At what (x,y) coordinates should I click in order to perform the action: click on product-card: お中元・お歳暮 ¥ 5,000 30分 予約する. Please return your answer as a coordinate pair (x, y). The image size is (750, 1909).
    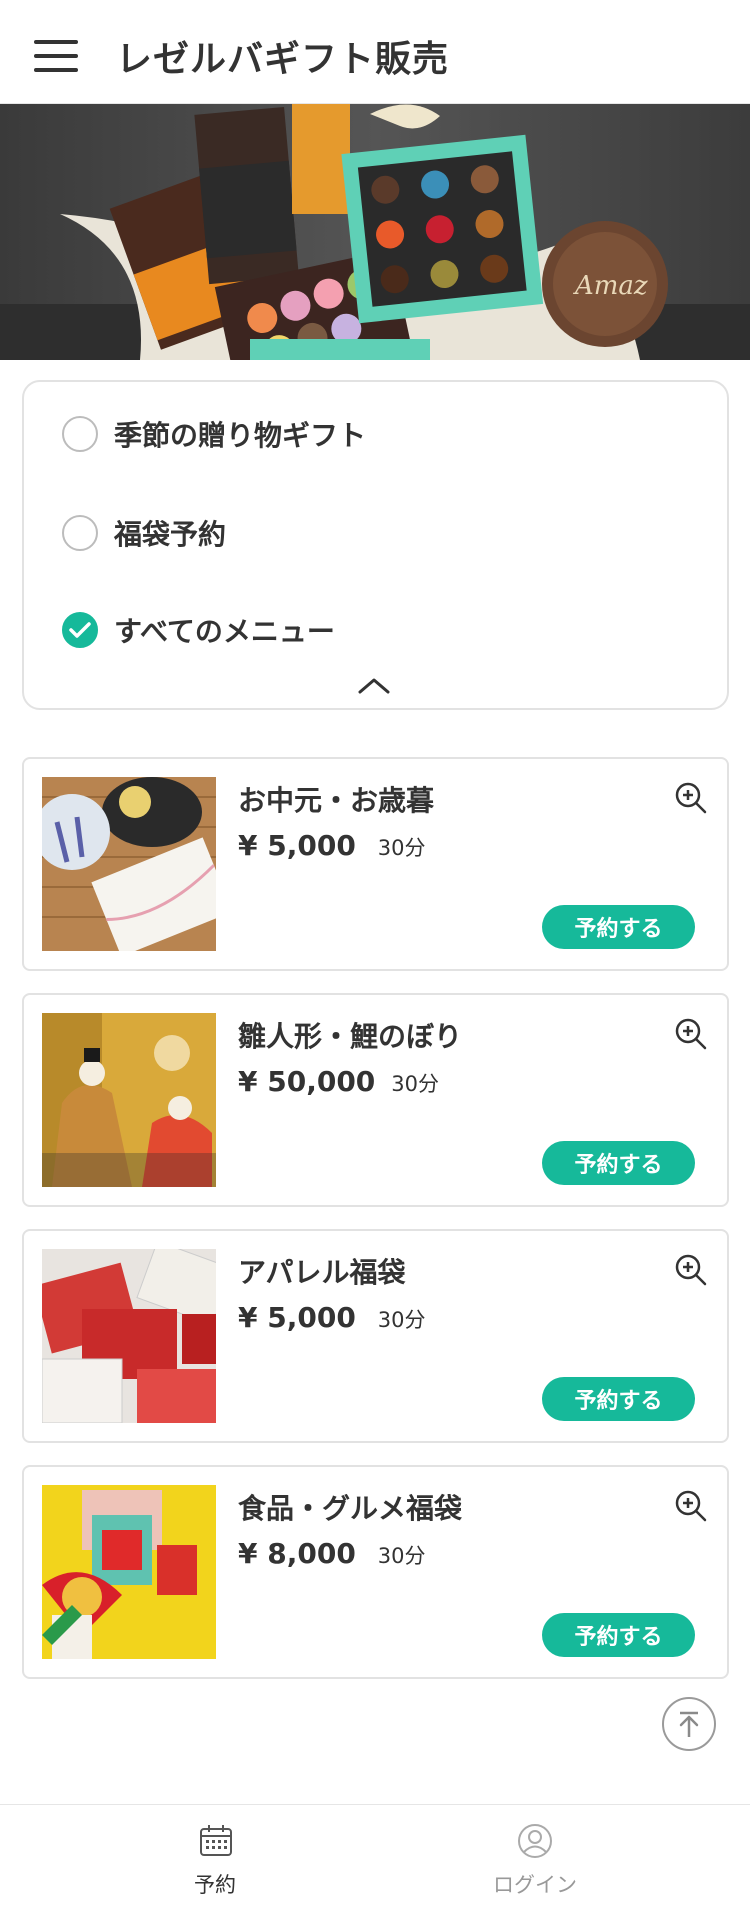
    Looking at the image, I should click on (375, 864).